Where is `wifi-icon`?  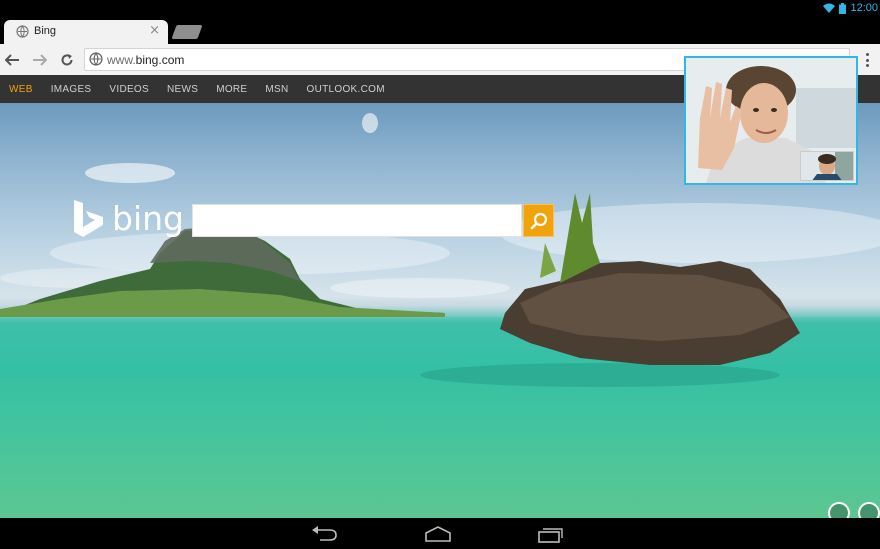 wifi-icon is located at coordinates (829, 8).